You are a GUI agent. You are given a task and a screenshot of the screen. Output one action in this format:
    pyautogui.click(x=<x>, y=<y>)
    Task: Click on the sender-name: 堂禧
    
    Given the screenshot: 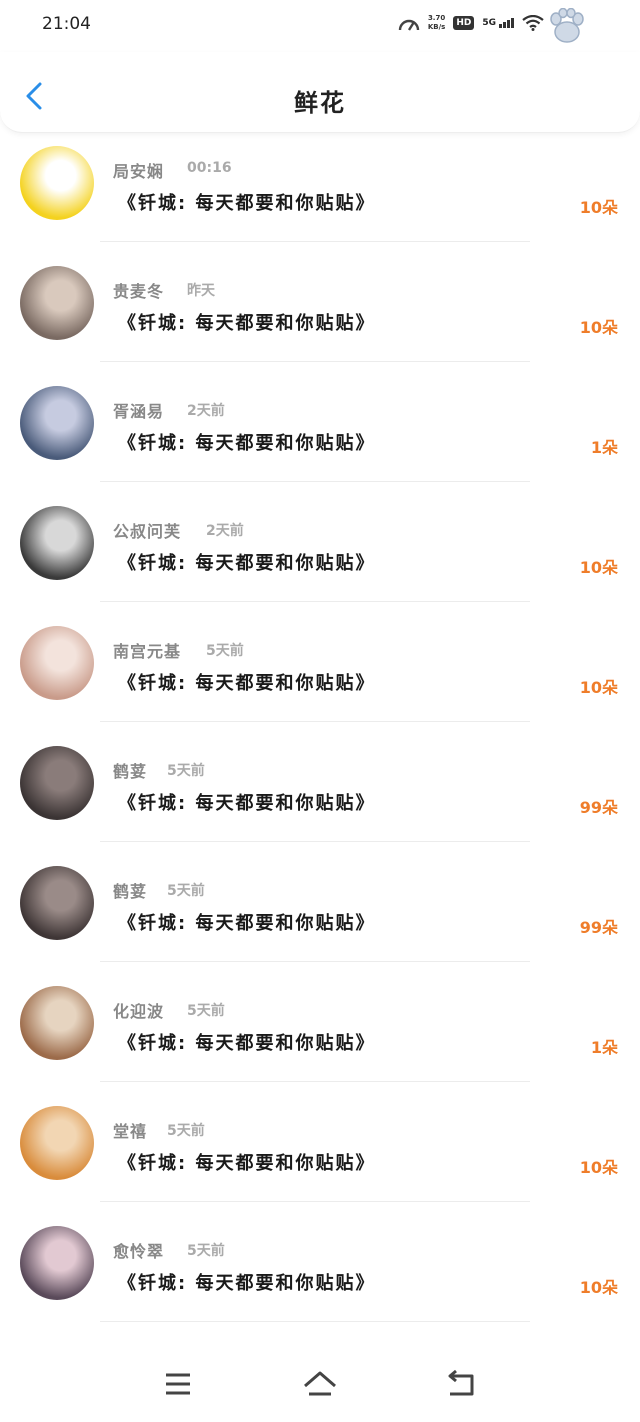 What is the action you would take?
    pyautogui.click(x=130, y=1131)
    